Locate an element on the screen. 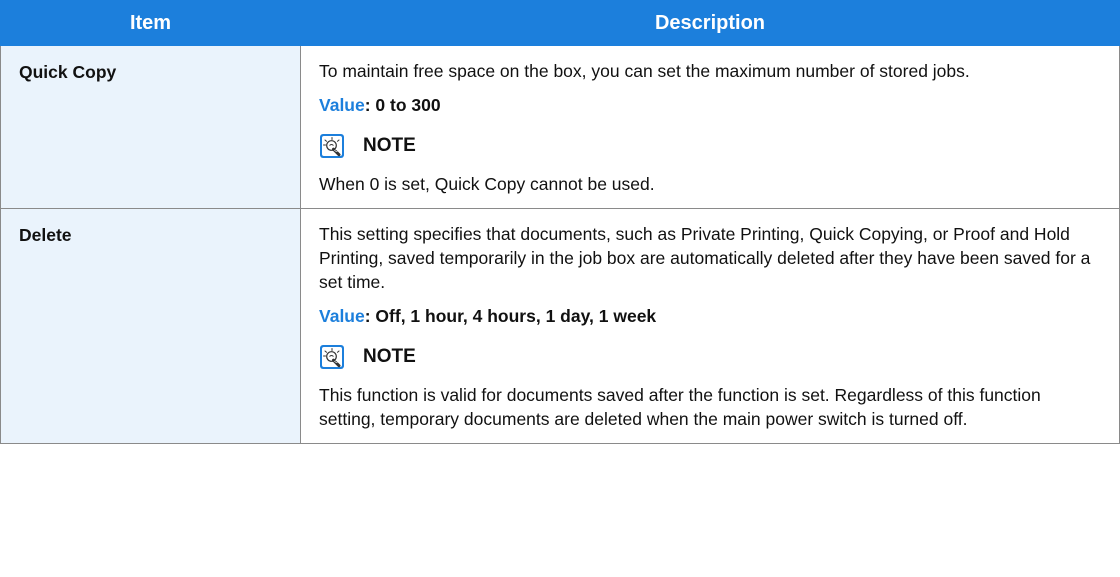 This screenshot has height=577, width=1120. value-line: Value: 0 to 300 is located at coordinates (710, 105).